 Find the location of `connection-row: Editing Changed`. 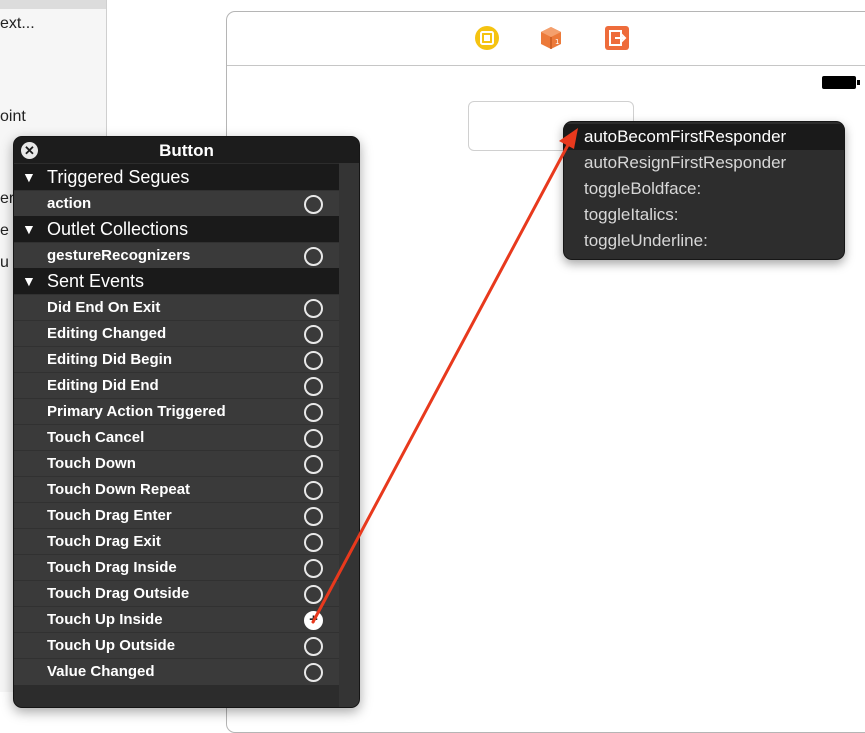

connection-row: Editing Changed is located at coordinates (176, 333).